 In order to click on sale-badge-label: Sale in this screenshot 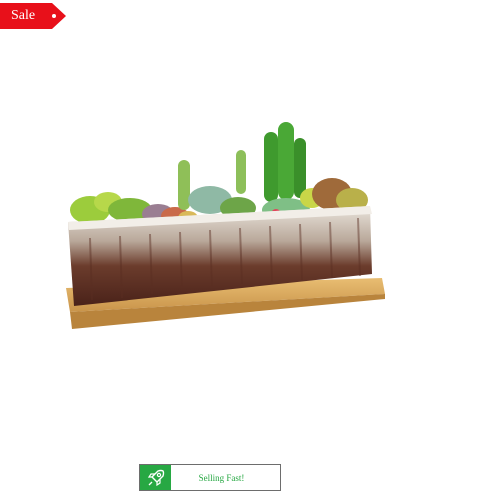, I will do `click(23, 15)`.